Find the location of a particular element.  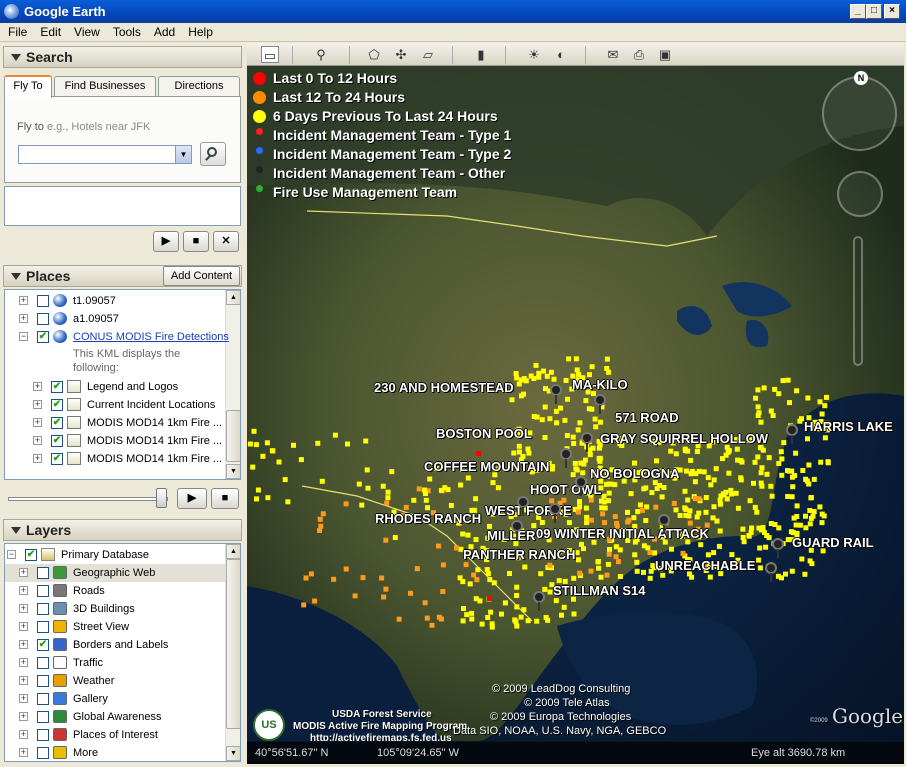

incident-label: NO BOLOGNA is located at coordinates (635, 473).